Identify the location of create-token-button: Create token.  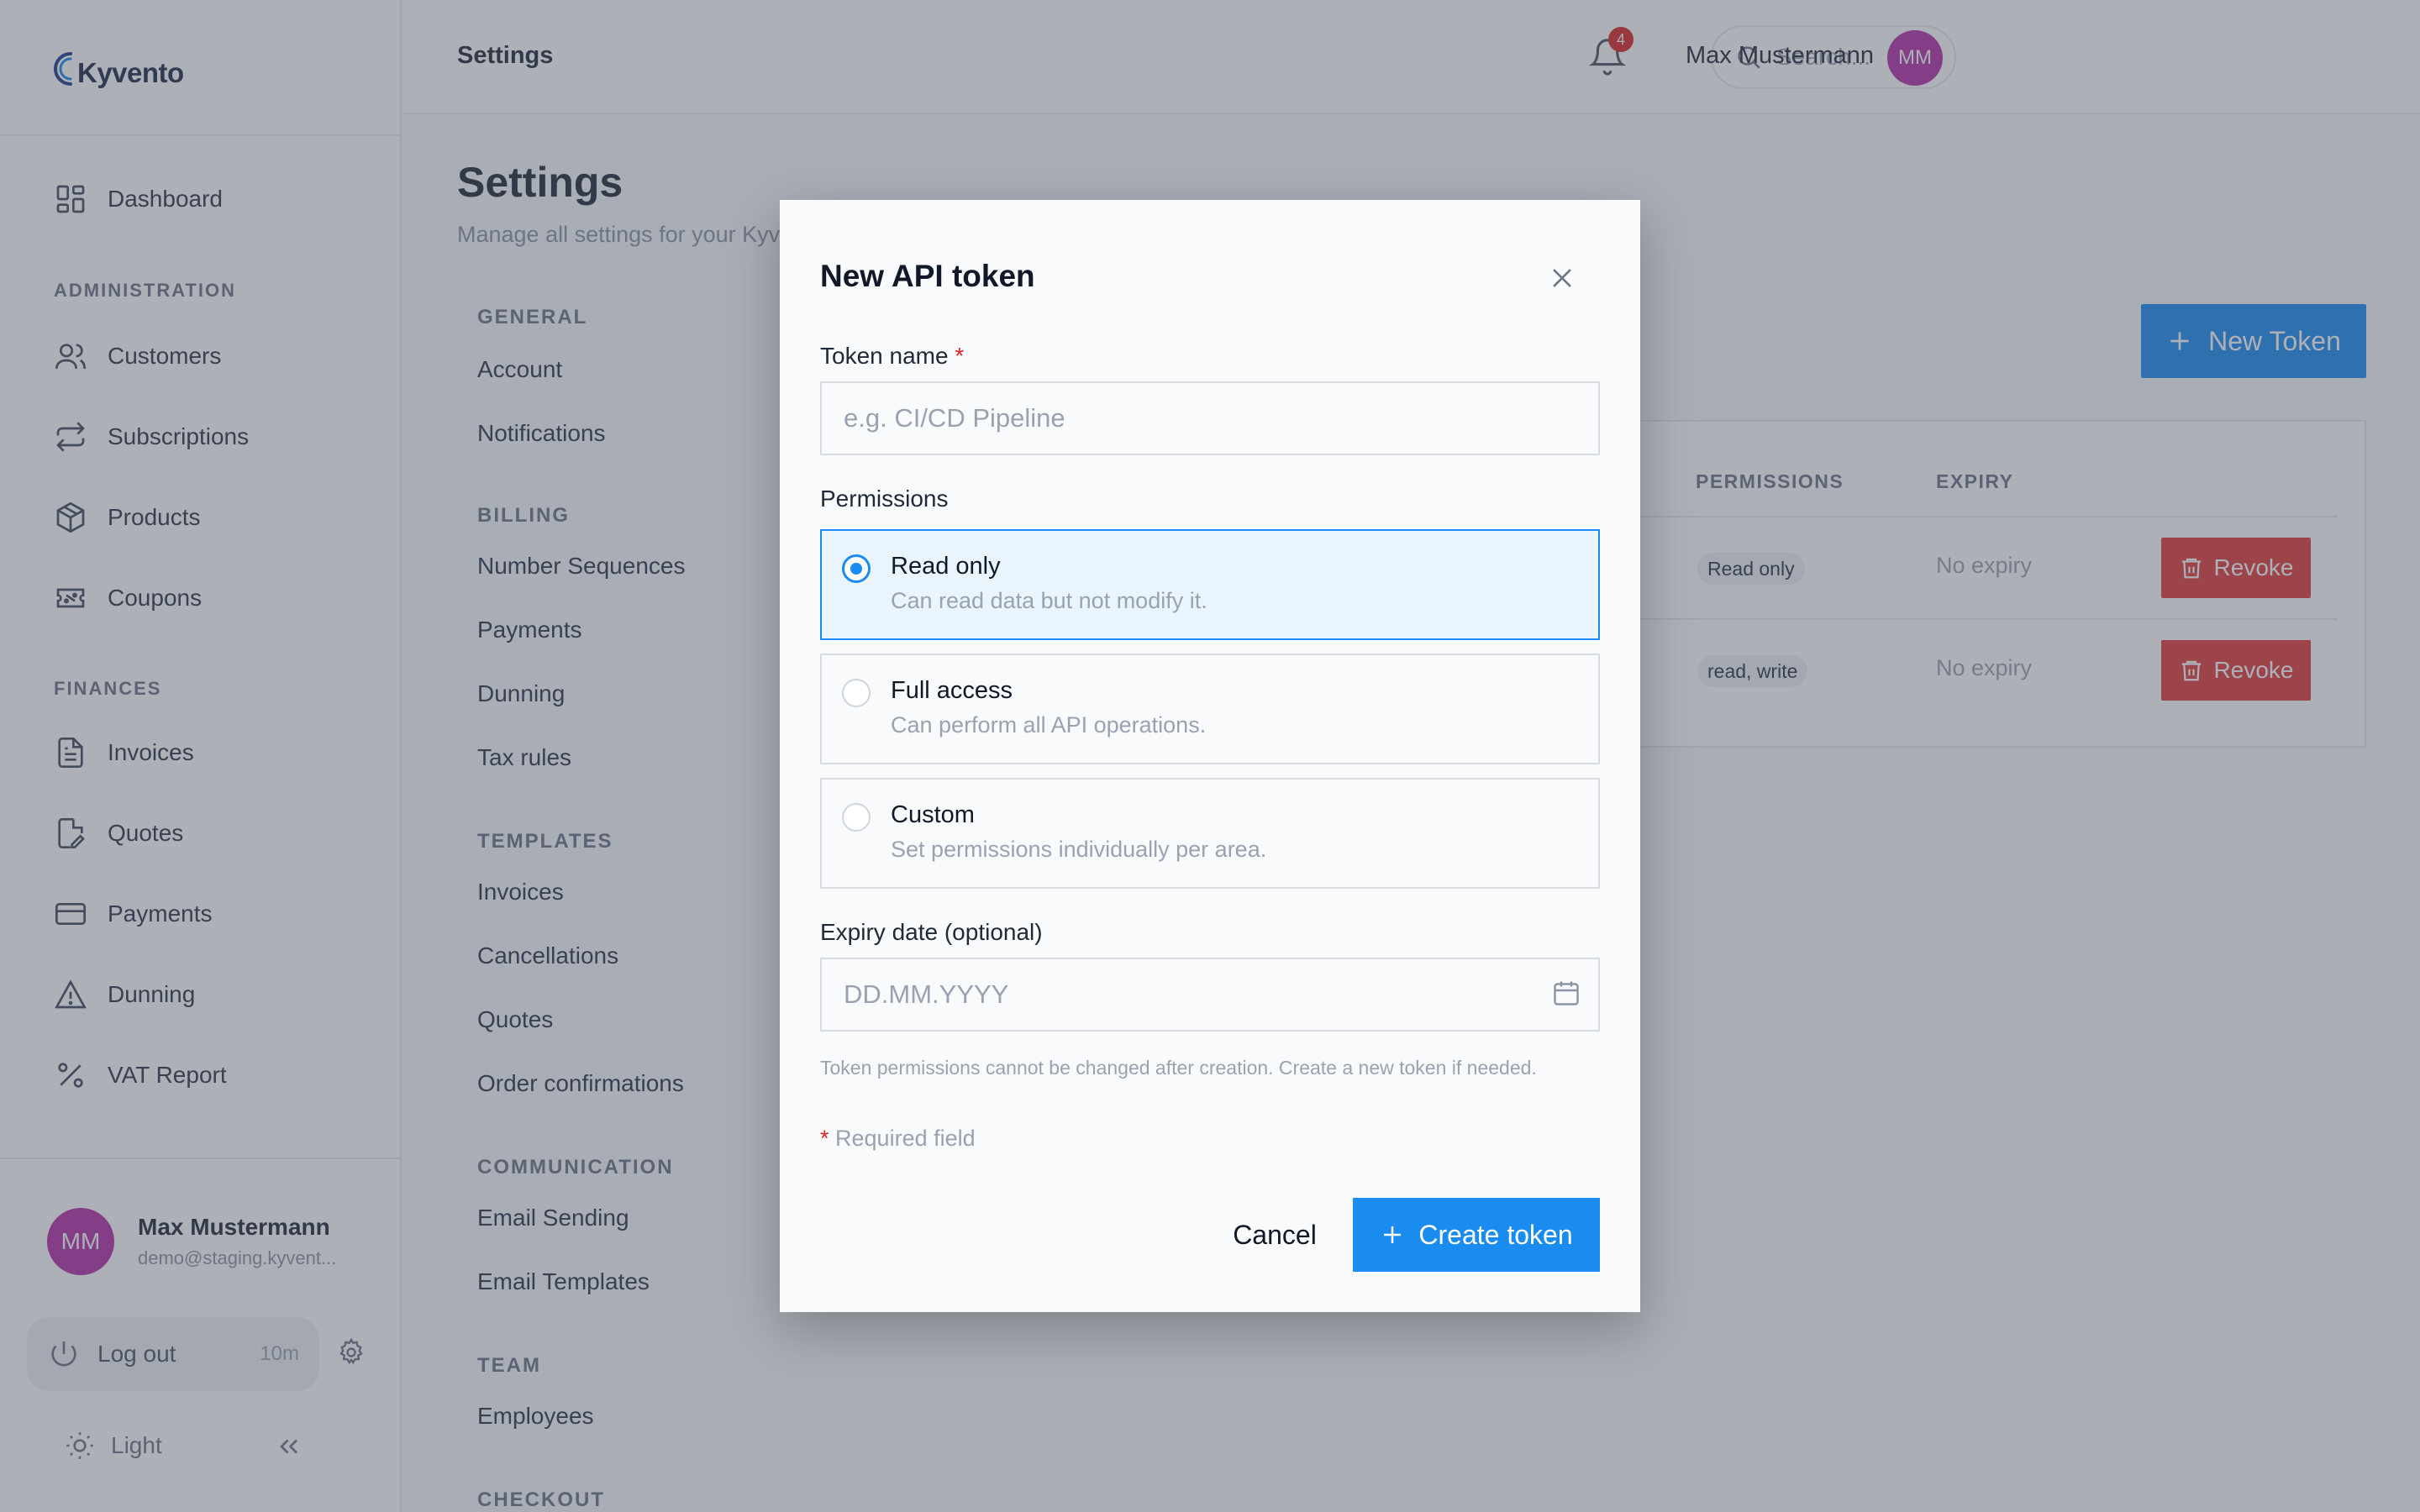
(1476, 1235).